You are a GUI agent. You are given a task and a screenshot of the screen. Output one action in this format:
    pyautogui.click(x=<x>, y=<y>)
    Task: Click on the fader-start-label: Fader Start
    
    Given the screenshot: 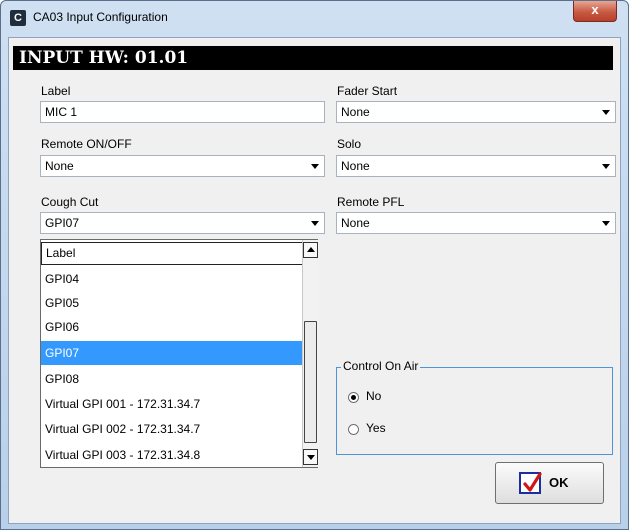 What is the action you would take?
    pyautogui.click(x=367, y=91)
    